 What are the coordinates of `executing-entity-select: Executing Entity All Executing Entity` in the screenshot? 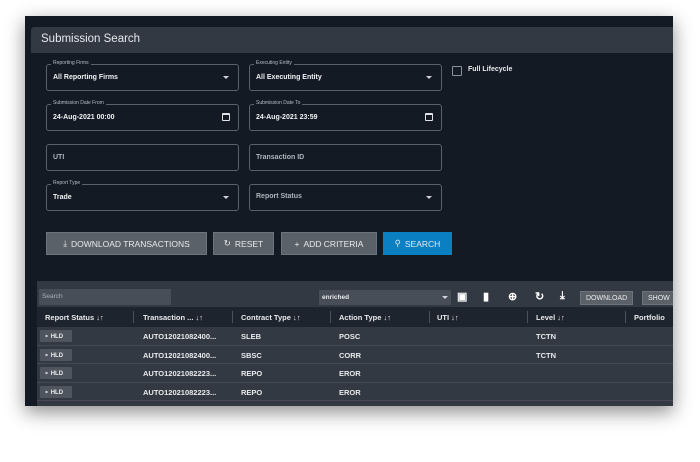 It's located at (345, 75).